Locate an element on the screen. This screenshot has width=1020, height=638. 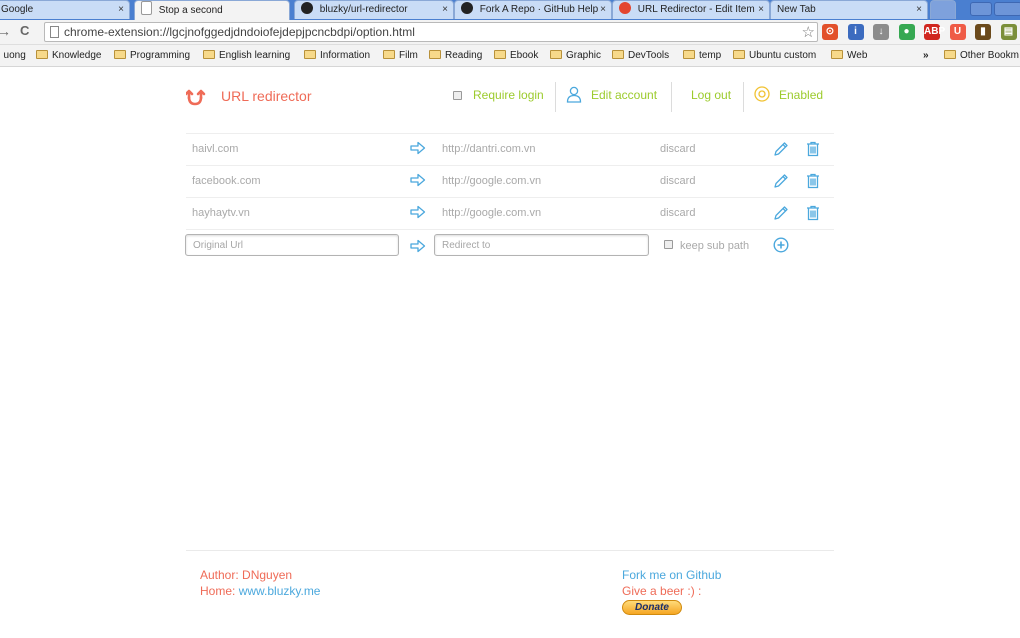
home-credit: Home: www.bluzky.me is located at coordinates (260, 591).